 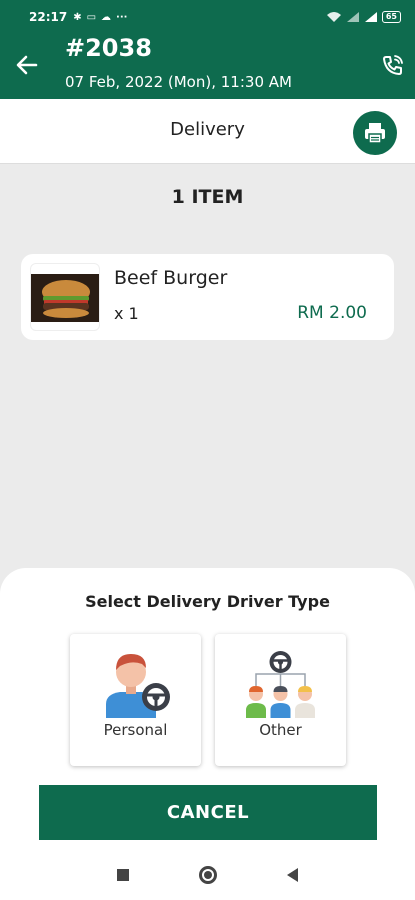 I want to click on settings-icon: ✱, so click(x=77, y=17).